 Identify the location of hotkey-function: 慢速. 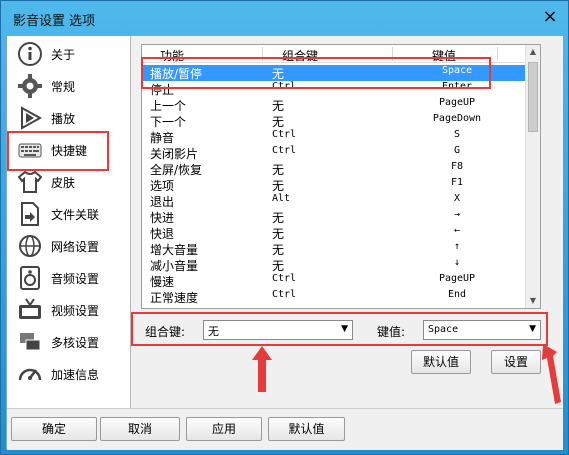
(162, 282).